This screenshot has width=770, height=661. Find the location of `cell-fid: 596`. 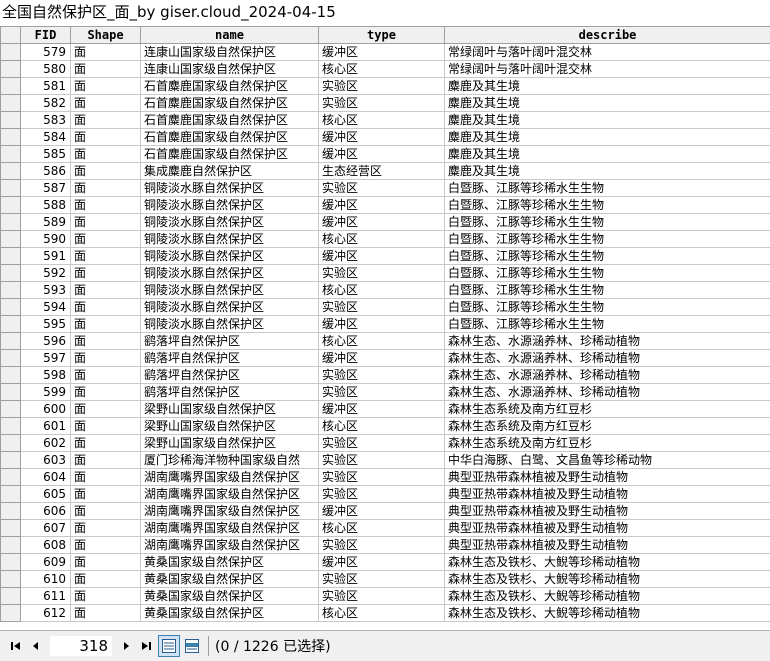

cell-fid: 596 is located at coordinates (46, 341).